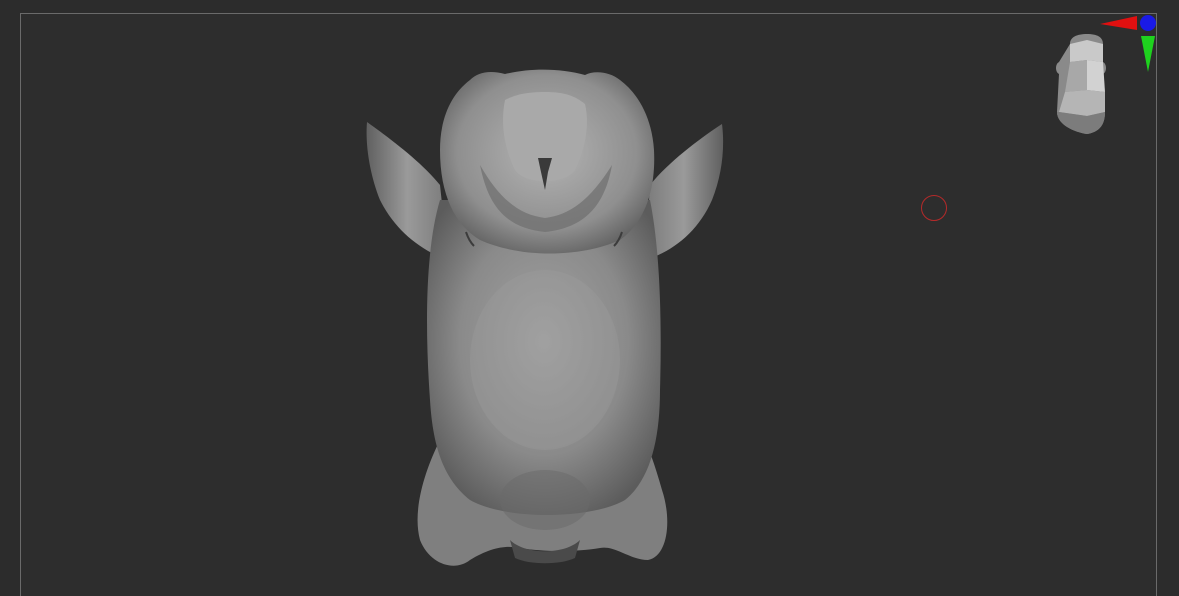 The height and width of the screenshot is (596, 1179). Describe the element at coordinates (1081, 84) in the screenshot. I see `head-orientation-icon` at that location.